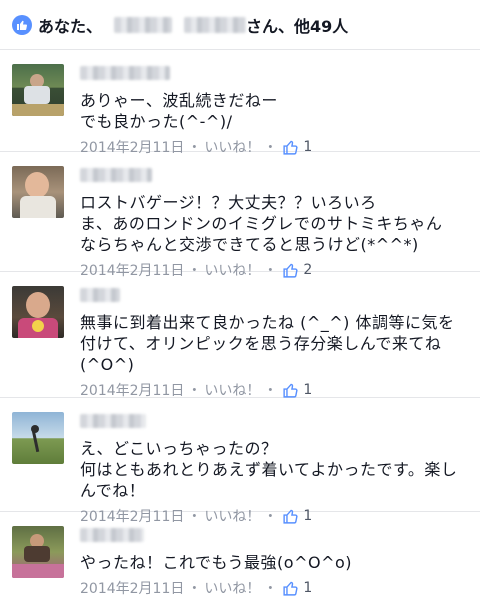 The image size is (480, 602). What do you see at coordinates (307, 270) in the screenshot?
I see `like-count: 2` at bounding box center [307, 270].